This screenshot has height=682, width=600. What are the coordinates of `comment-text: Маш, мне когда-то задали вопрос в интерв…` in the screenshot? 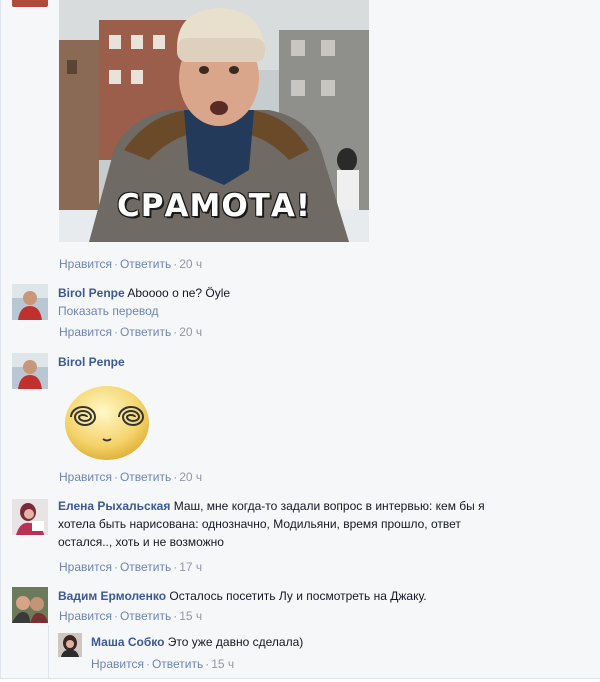 It's located at (329, 506).